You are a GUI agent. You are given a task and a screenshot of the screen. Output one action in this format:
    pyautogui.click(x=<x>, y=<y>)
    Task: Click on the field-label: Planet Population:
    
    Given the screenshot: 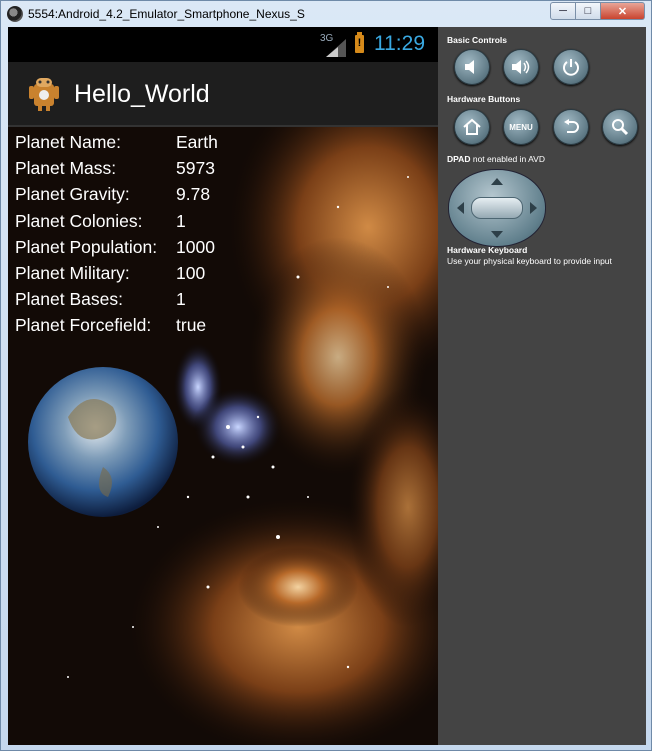 What is the action you would take?
    pyautogui.click(x=86, y=246)
    